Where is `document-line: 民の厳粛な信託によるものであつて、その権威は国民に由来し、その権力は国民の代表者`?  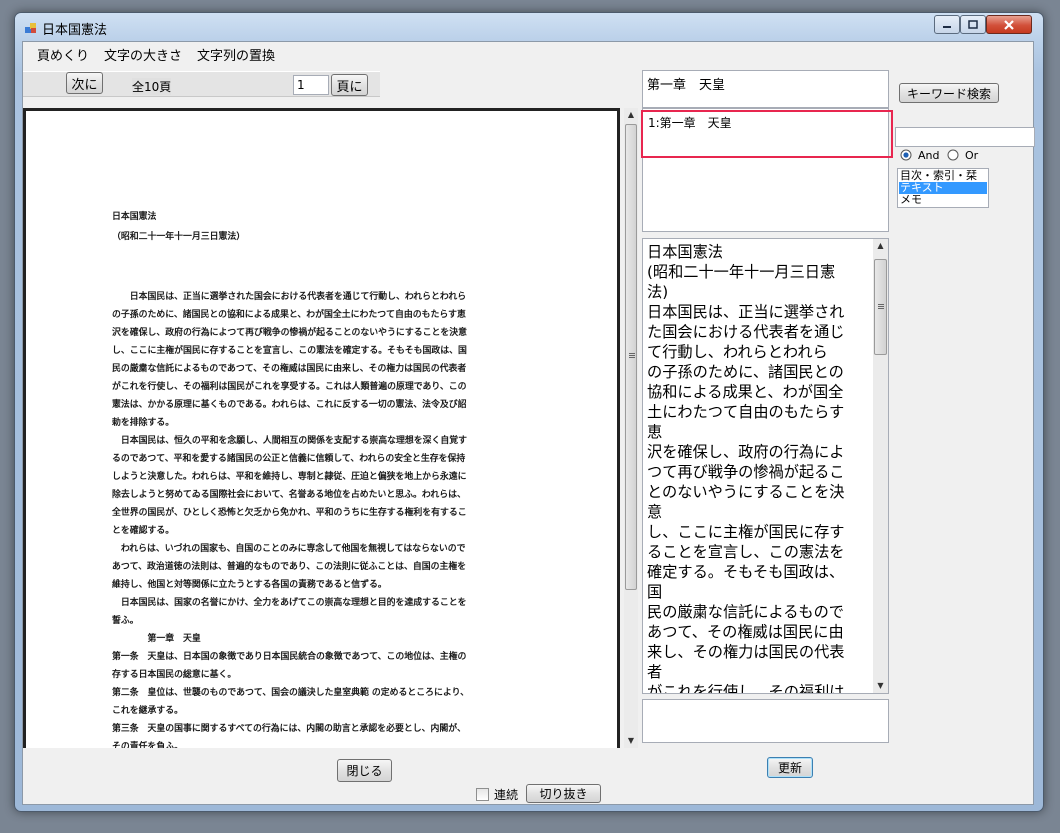
document-line: 民の厳粛な信託によるものであつて、その権威は国民に由来し、その権力は国民の代表者 is located at coordinates (289, 369).